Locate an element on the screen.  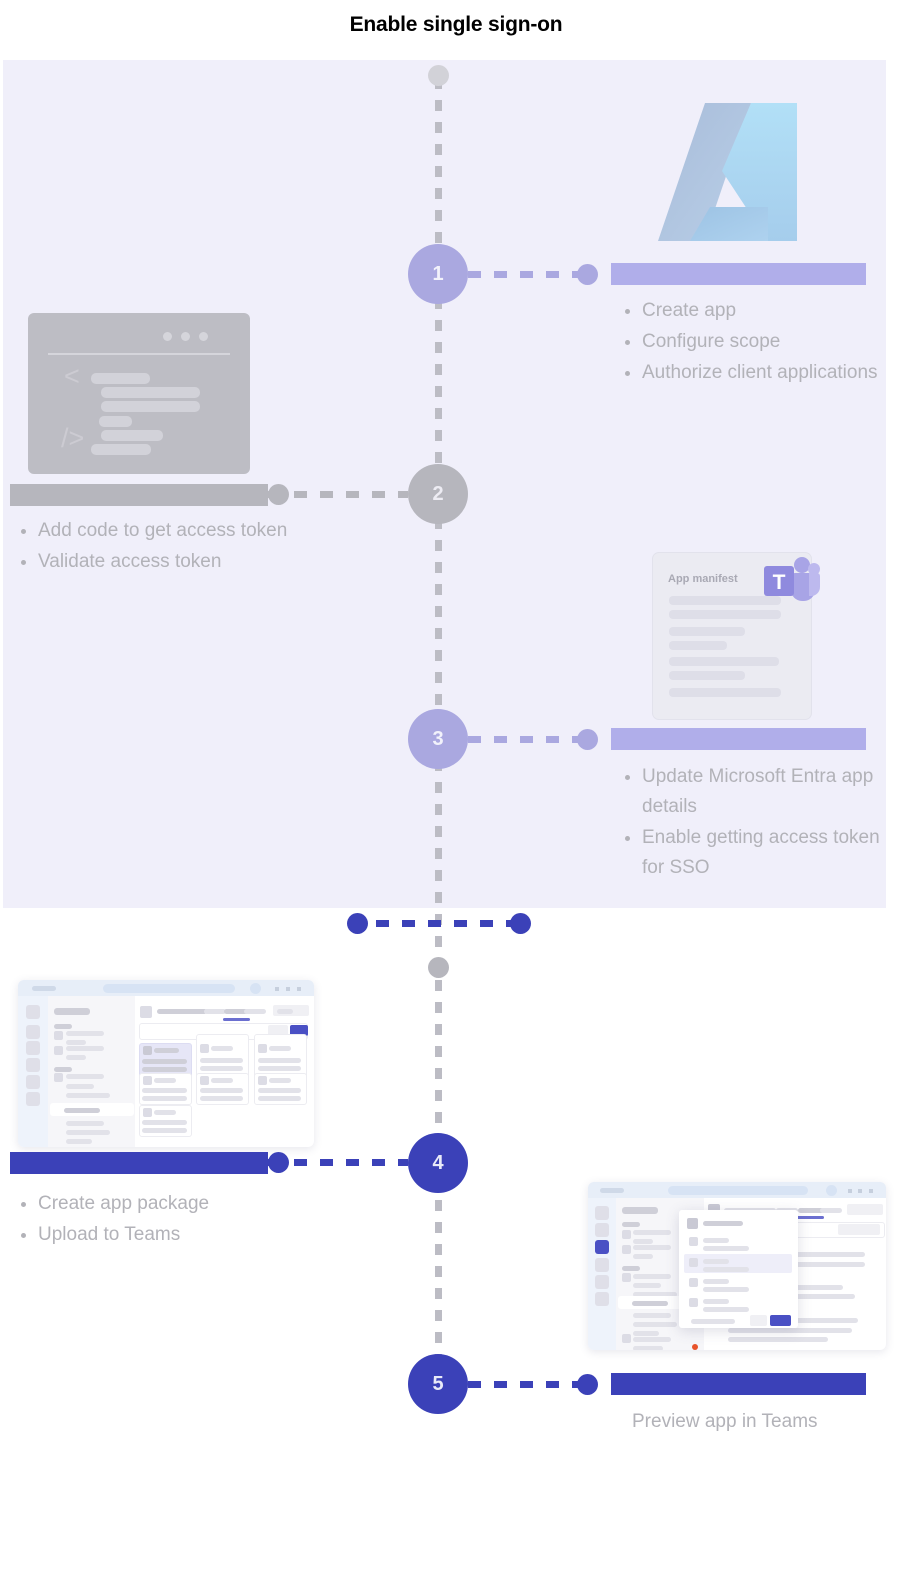
step-2-connector-dash is located at coordinates (338, 494).